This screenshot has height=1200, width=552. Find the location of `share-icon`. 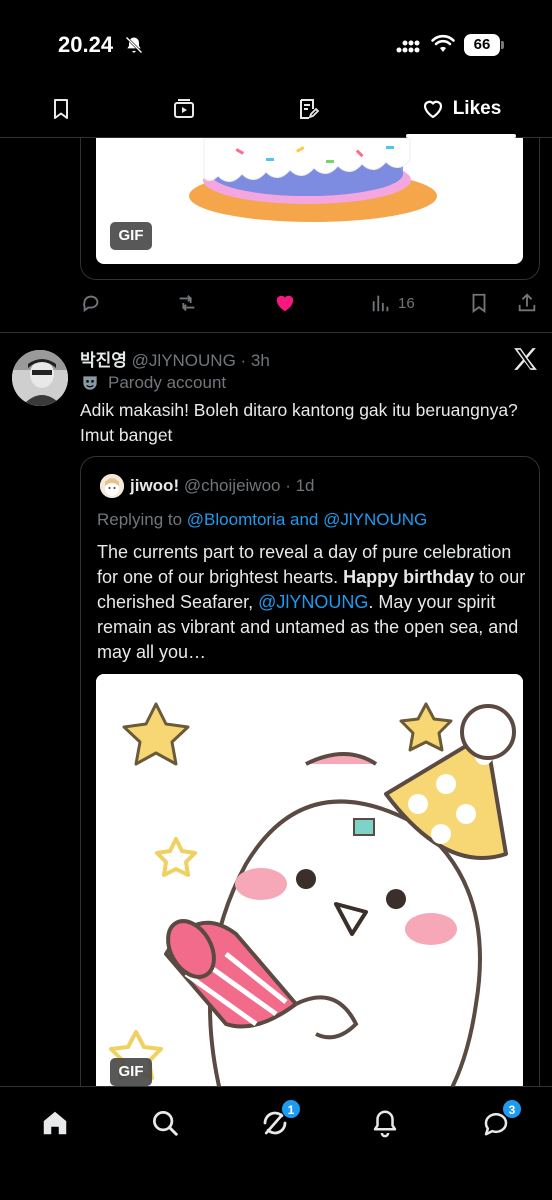

share-icon is located at coordinates (527, 302).